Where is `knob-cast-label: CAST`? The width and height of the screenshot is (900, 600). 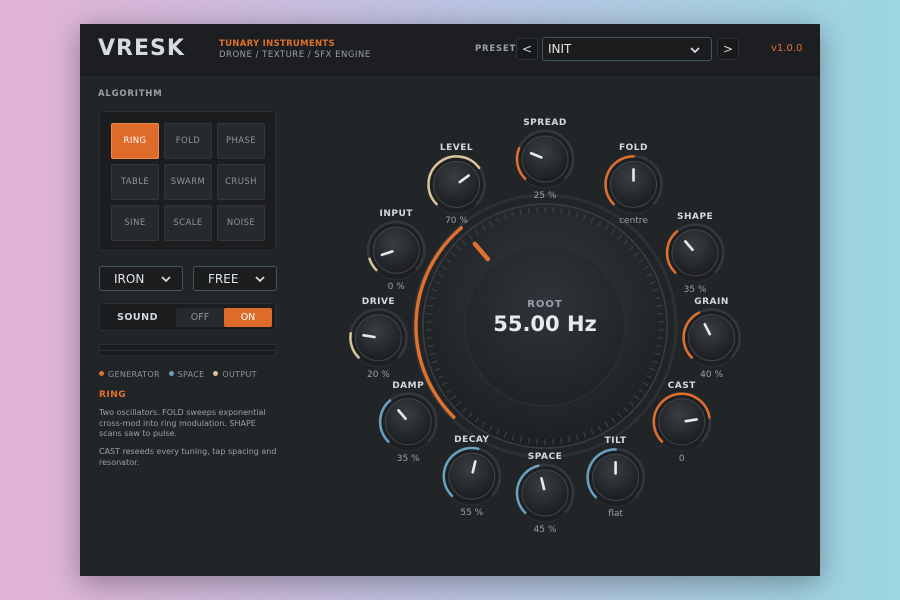
knob-cast-label: CAST is located at coordinates (681, 385).